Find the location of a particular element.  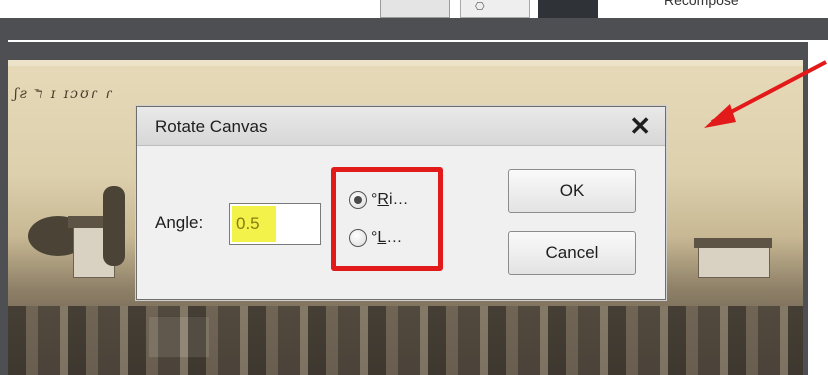

angle-field-box is located at coordinates (275, 224).